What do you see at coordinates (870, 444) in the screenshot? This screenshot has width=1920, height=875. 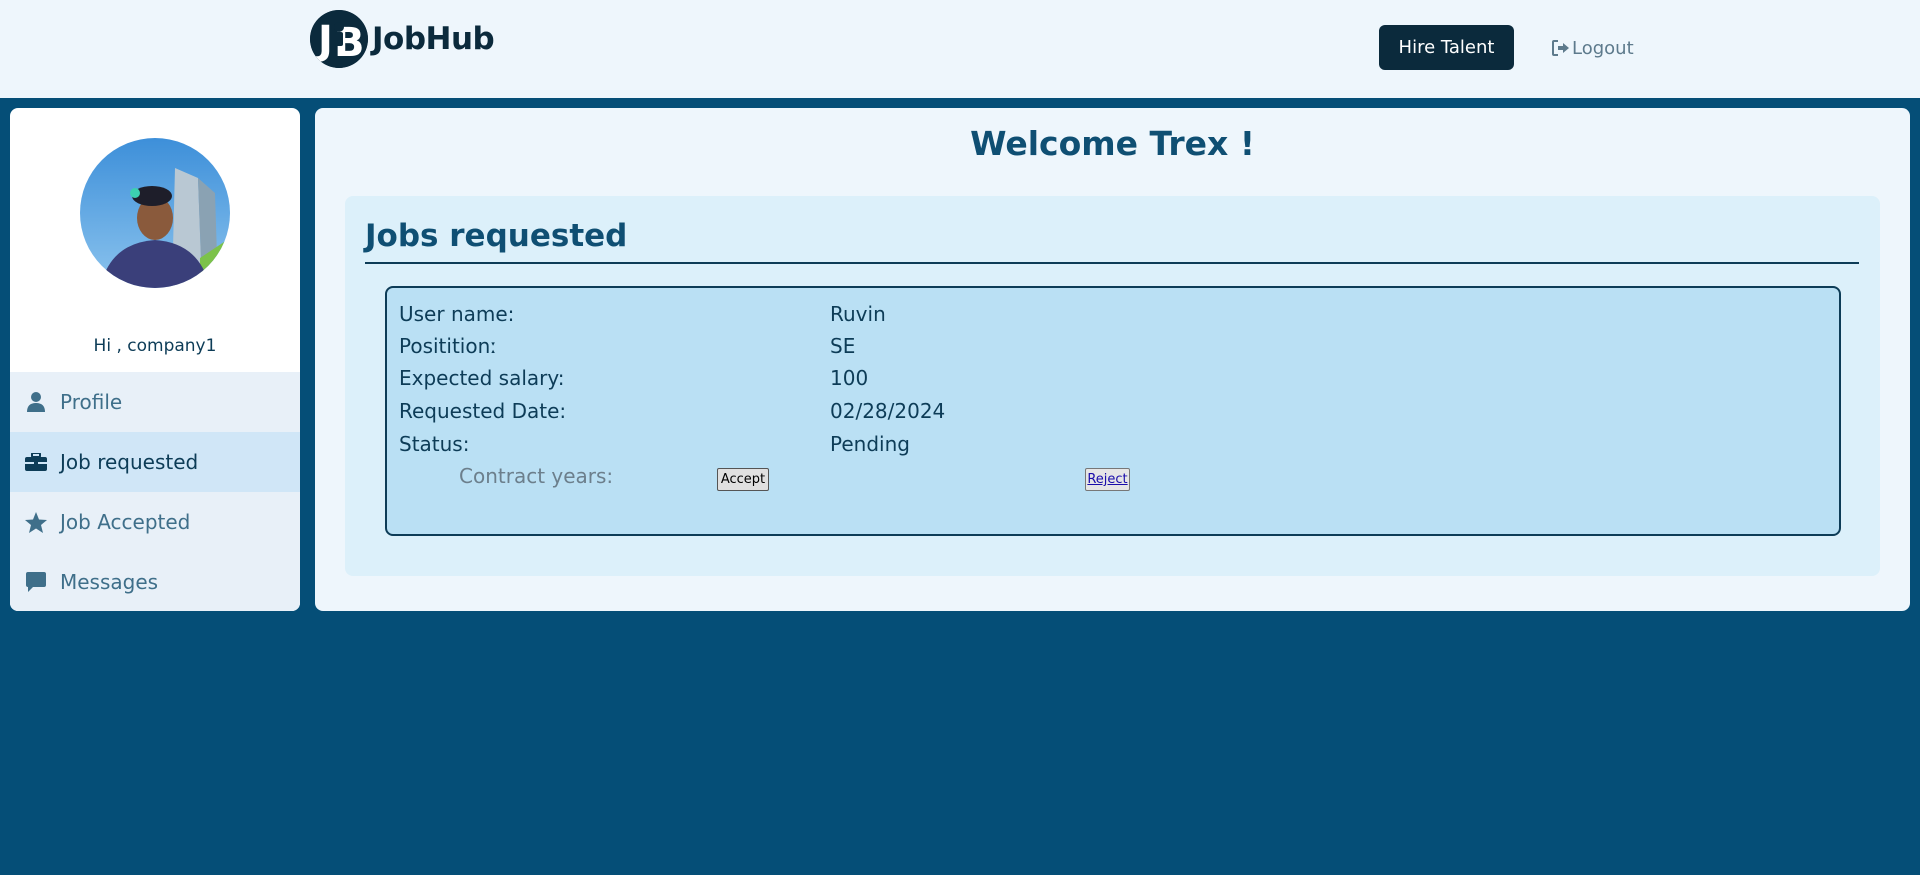 I see `status-value: Pending` at bounding box center [870, 444].